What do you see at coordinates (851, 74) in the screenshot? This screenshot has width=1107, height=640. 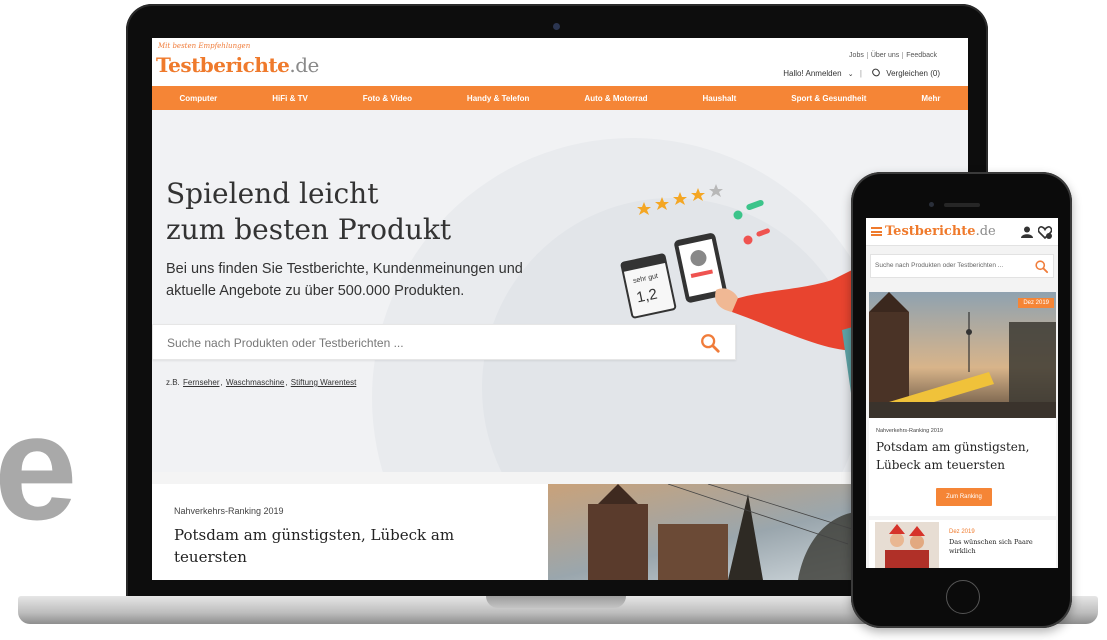 I see `chevron-down-icon: ⌄` at bounding box center [851, 74].